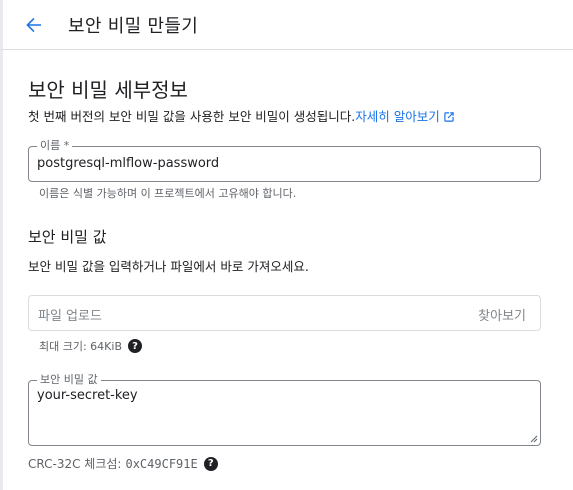  I want to click on checksum-row: CRC-32C 체크섬: 0xC49CF91E ?, so click(123, 463).